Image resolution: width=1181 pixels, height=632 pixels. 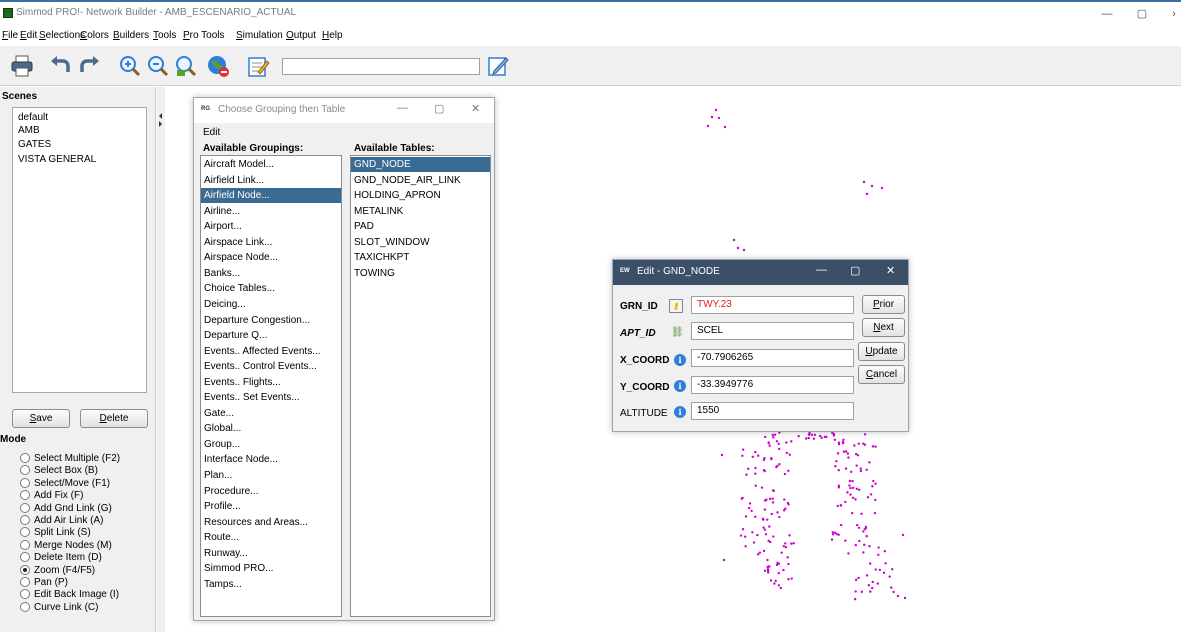 What do you see at coordinates (33, 117) in the screenshot?
I see `scene-item-default: default` at bounding box center [33, 117].